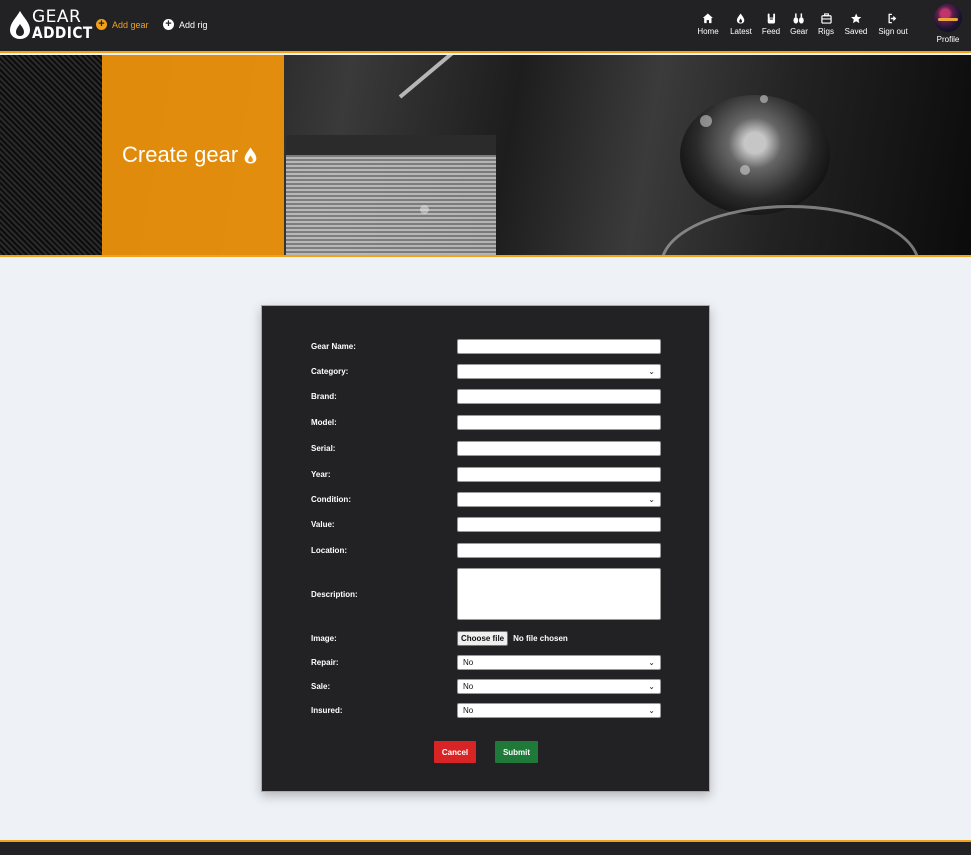 The image size is (971, 855). What do you see at coordinates (20, 25) in the screenshot?
I see `flame-logo-icon` at bounding box center [20, 25].